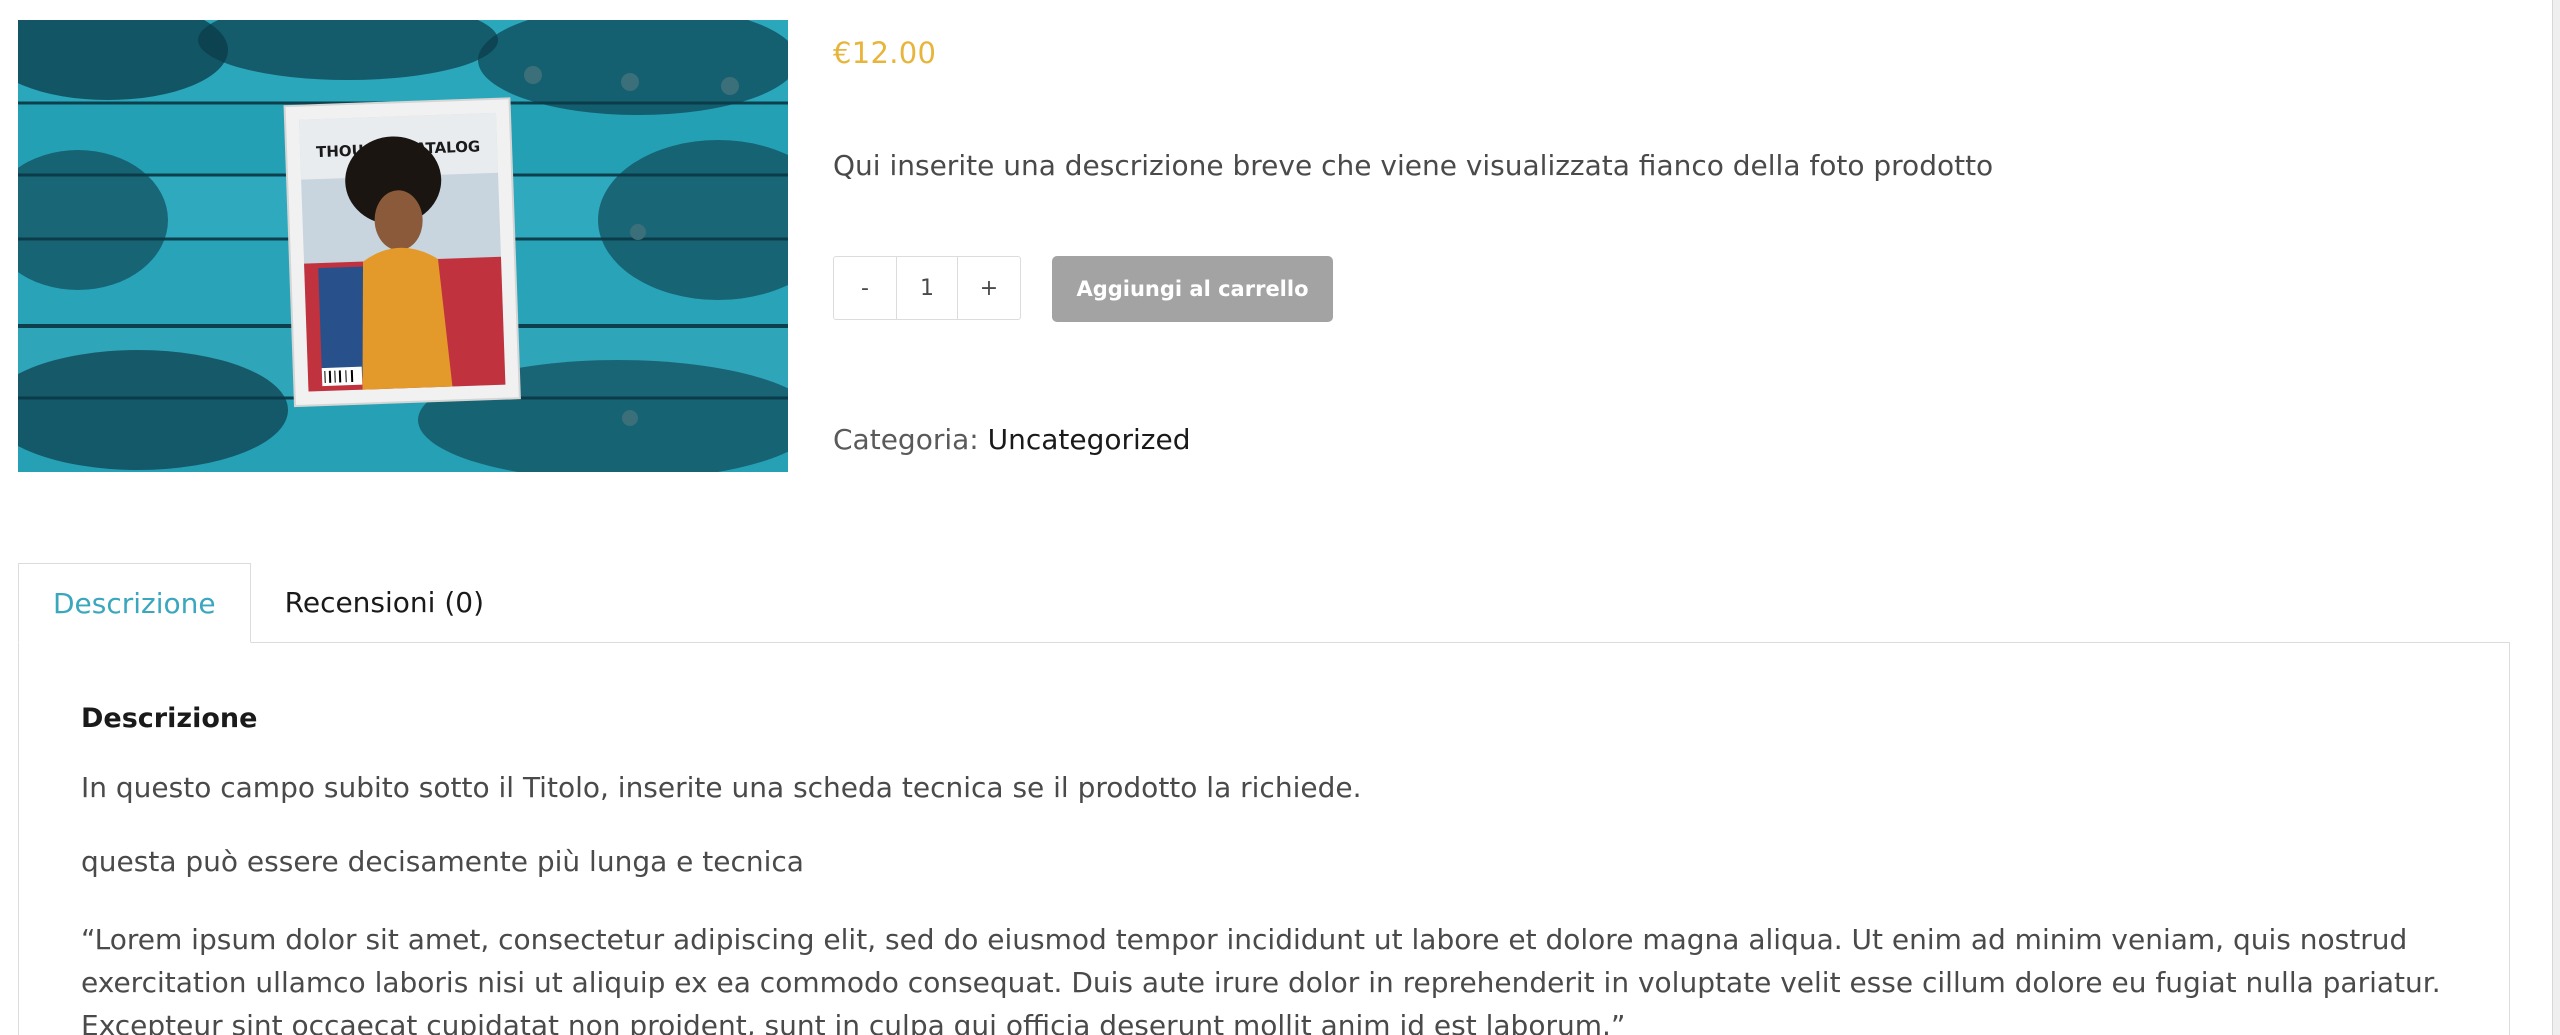 The width and height of the screenshot is (2560, 1035). I want to click on product-tabs: Descrizione Recensioni (0), so click(268, 603).